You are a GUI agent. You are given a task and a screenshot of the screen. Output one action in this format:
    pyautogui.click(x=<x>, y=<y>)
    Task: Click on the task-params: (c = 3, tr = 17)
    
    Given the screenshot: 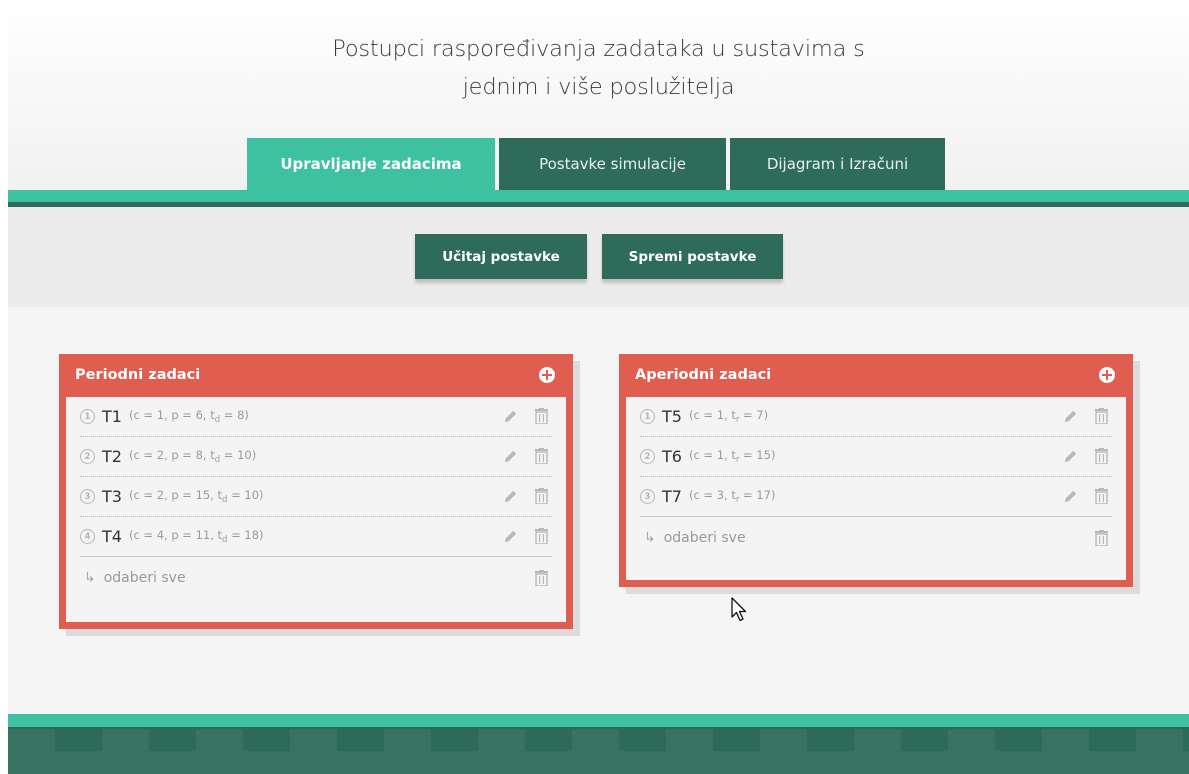 What is the action you would take?
    pyautogui.click(x=732, y=496)
    